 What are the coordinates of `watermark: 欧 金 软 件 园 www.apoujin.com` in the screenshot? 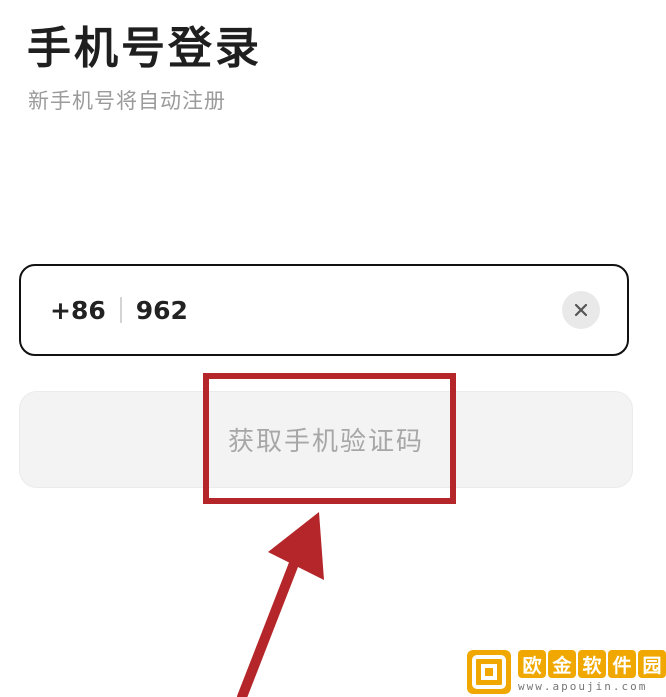 It's located at (566, 671).